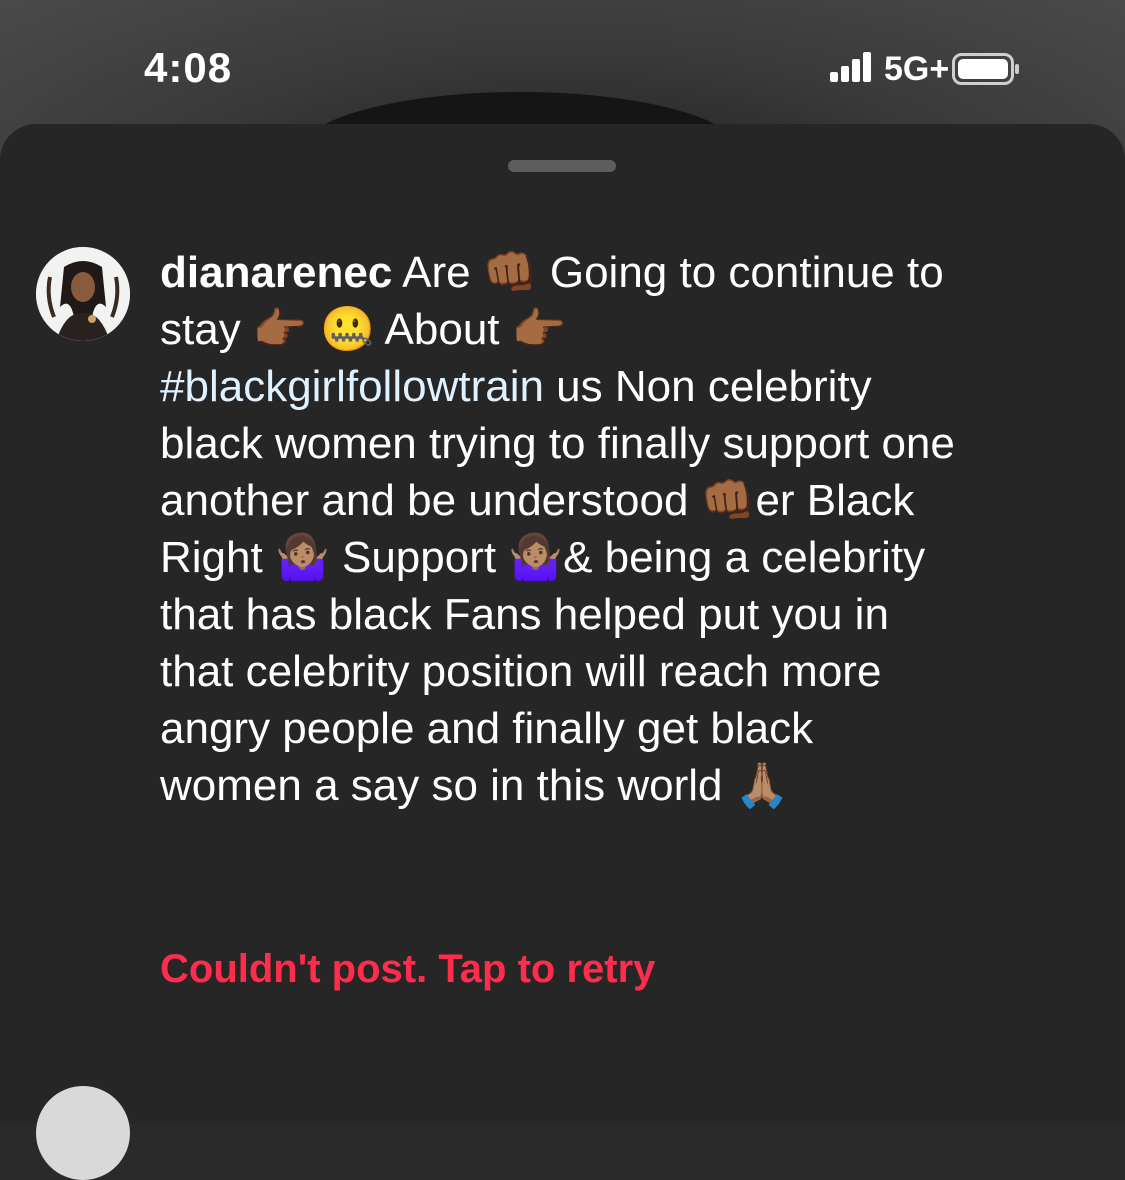 This screenshot has height=1180, width=1125. Describe the element at coordinates (352, 386) in the screenshot. I see `hashtag-link: #blackgirlfollowtrain` at that location.